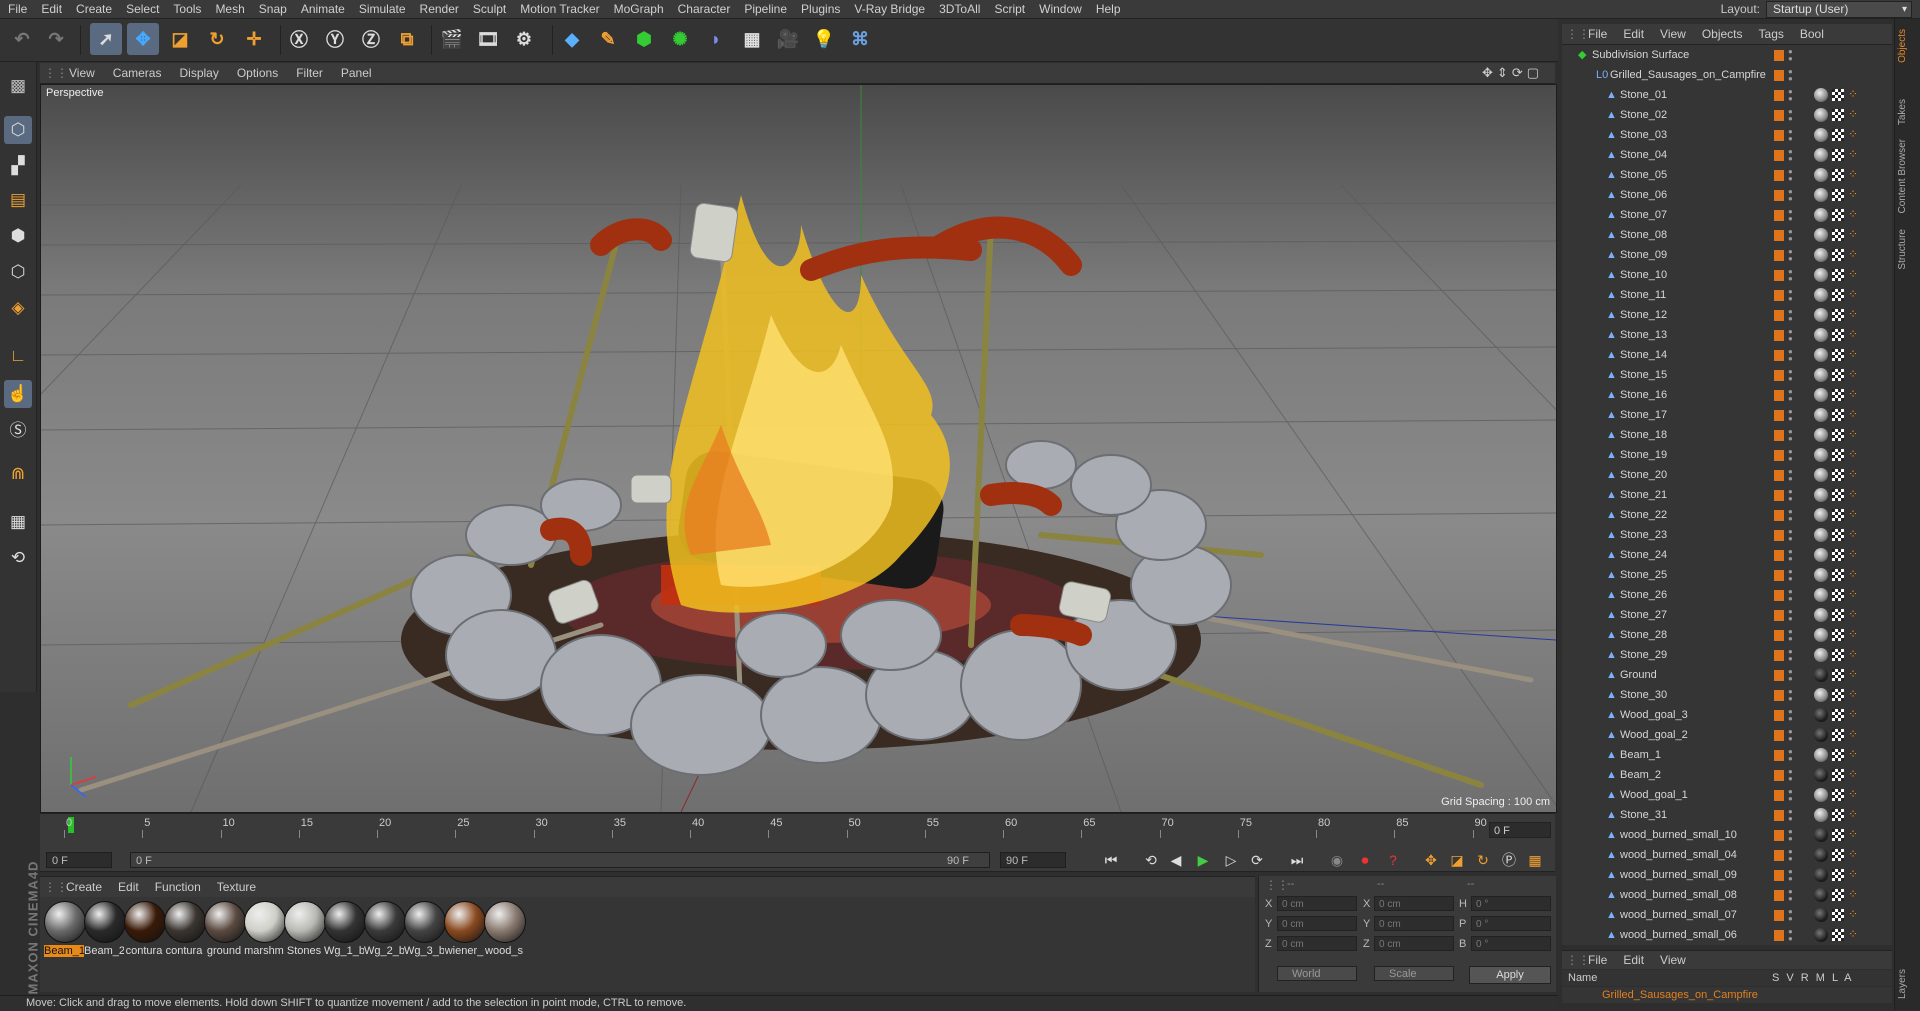  Describe the element at coordinates (1727, 535) in the screenshot. I see `object-row: ▲ Stone_23 ● ● ⁘` at that location.